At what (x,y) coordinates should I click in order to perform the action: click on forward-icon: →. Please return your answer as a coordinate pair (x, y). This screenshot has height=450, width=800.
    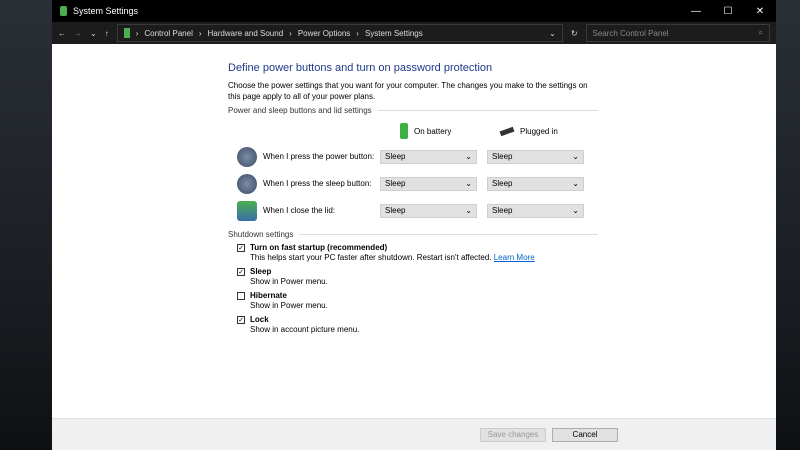
    Looking at the image, I should click on (78, 33).